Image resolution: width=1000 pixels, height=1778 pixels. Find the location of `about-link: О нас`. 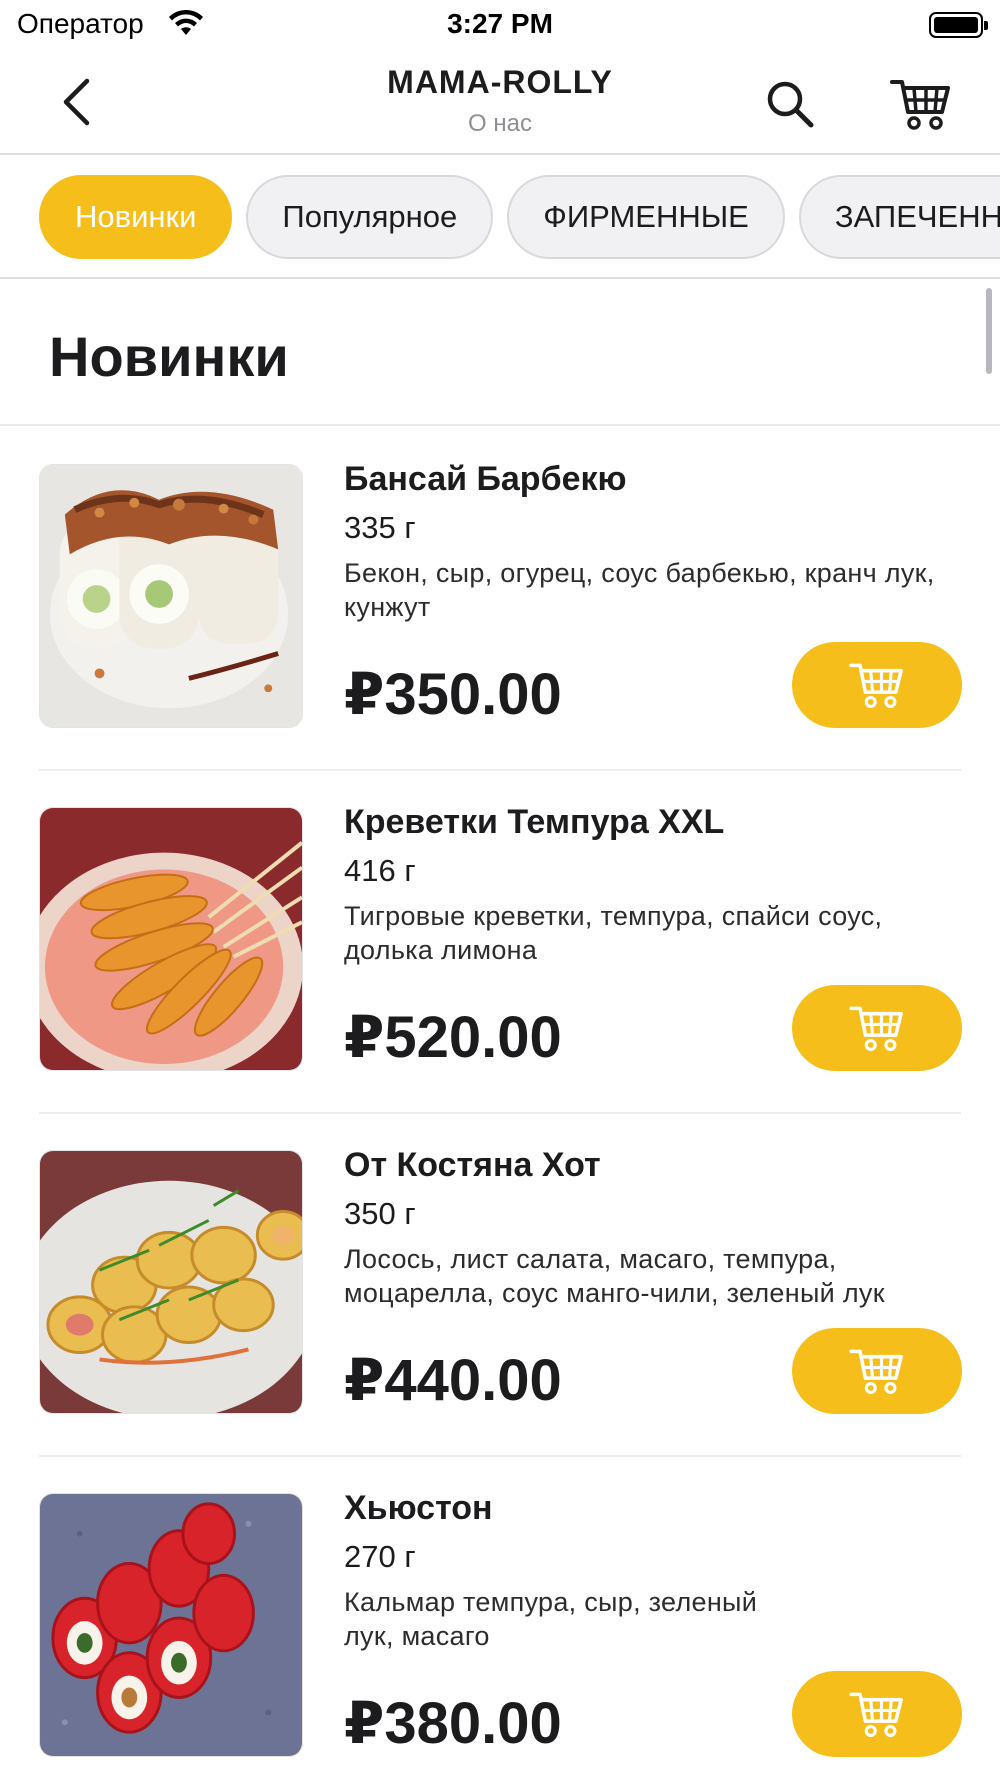

about-link: О нас is located at coordinates (500, 124).